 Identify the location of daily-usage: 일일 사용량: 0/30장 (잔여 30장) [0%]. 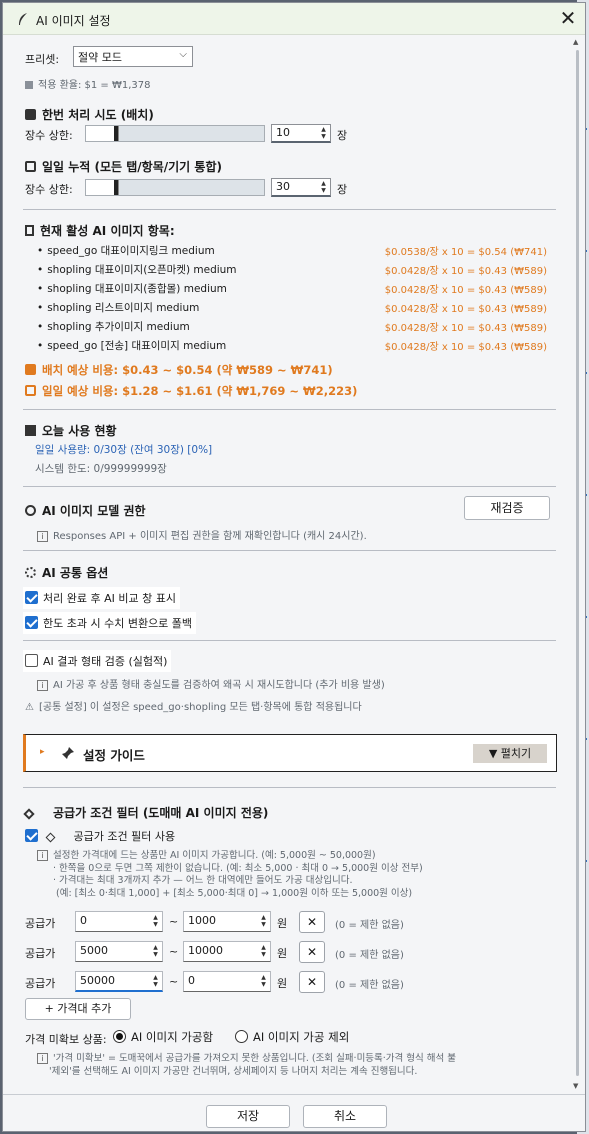
(124, 450).